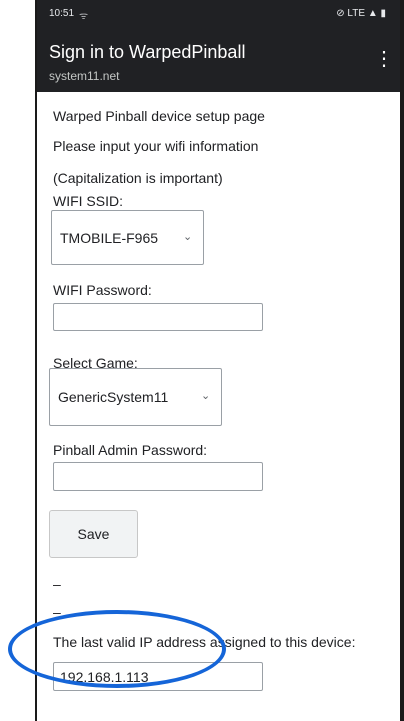 The image size is (404, 721). What do you see at coordinates (218, 14) in the screenshot?
I see `status-bar: 10:51 ᯤ ⊘ LTE ▲ ▮` at bounding box center [218, 14].